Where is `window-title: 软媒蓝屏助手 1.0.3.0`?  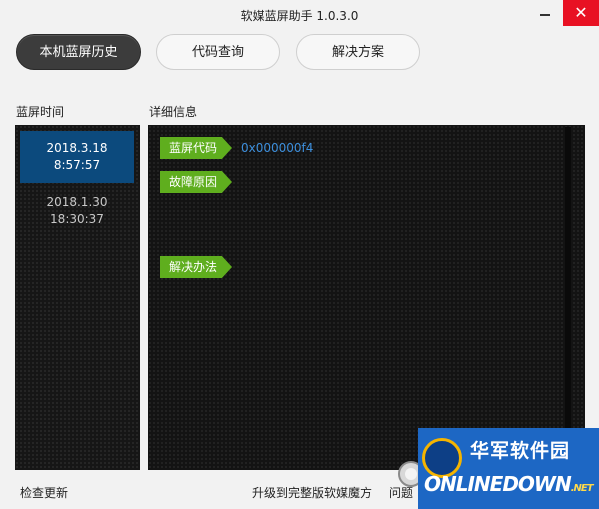
window-title: 软媒蓝屏助手 1.0.3.0 is located at coordinates (299, 16).